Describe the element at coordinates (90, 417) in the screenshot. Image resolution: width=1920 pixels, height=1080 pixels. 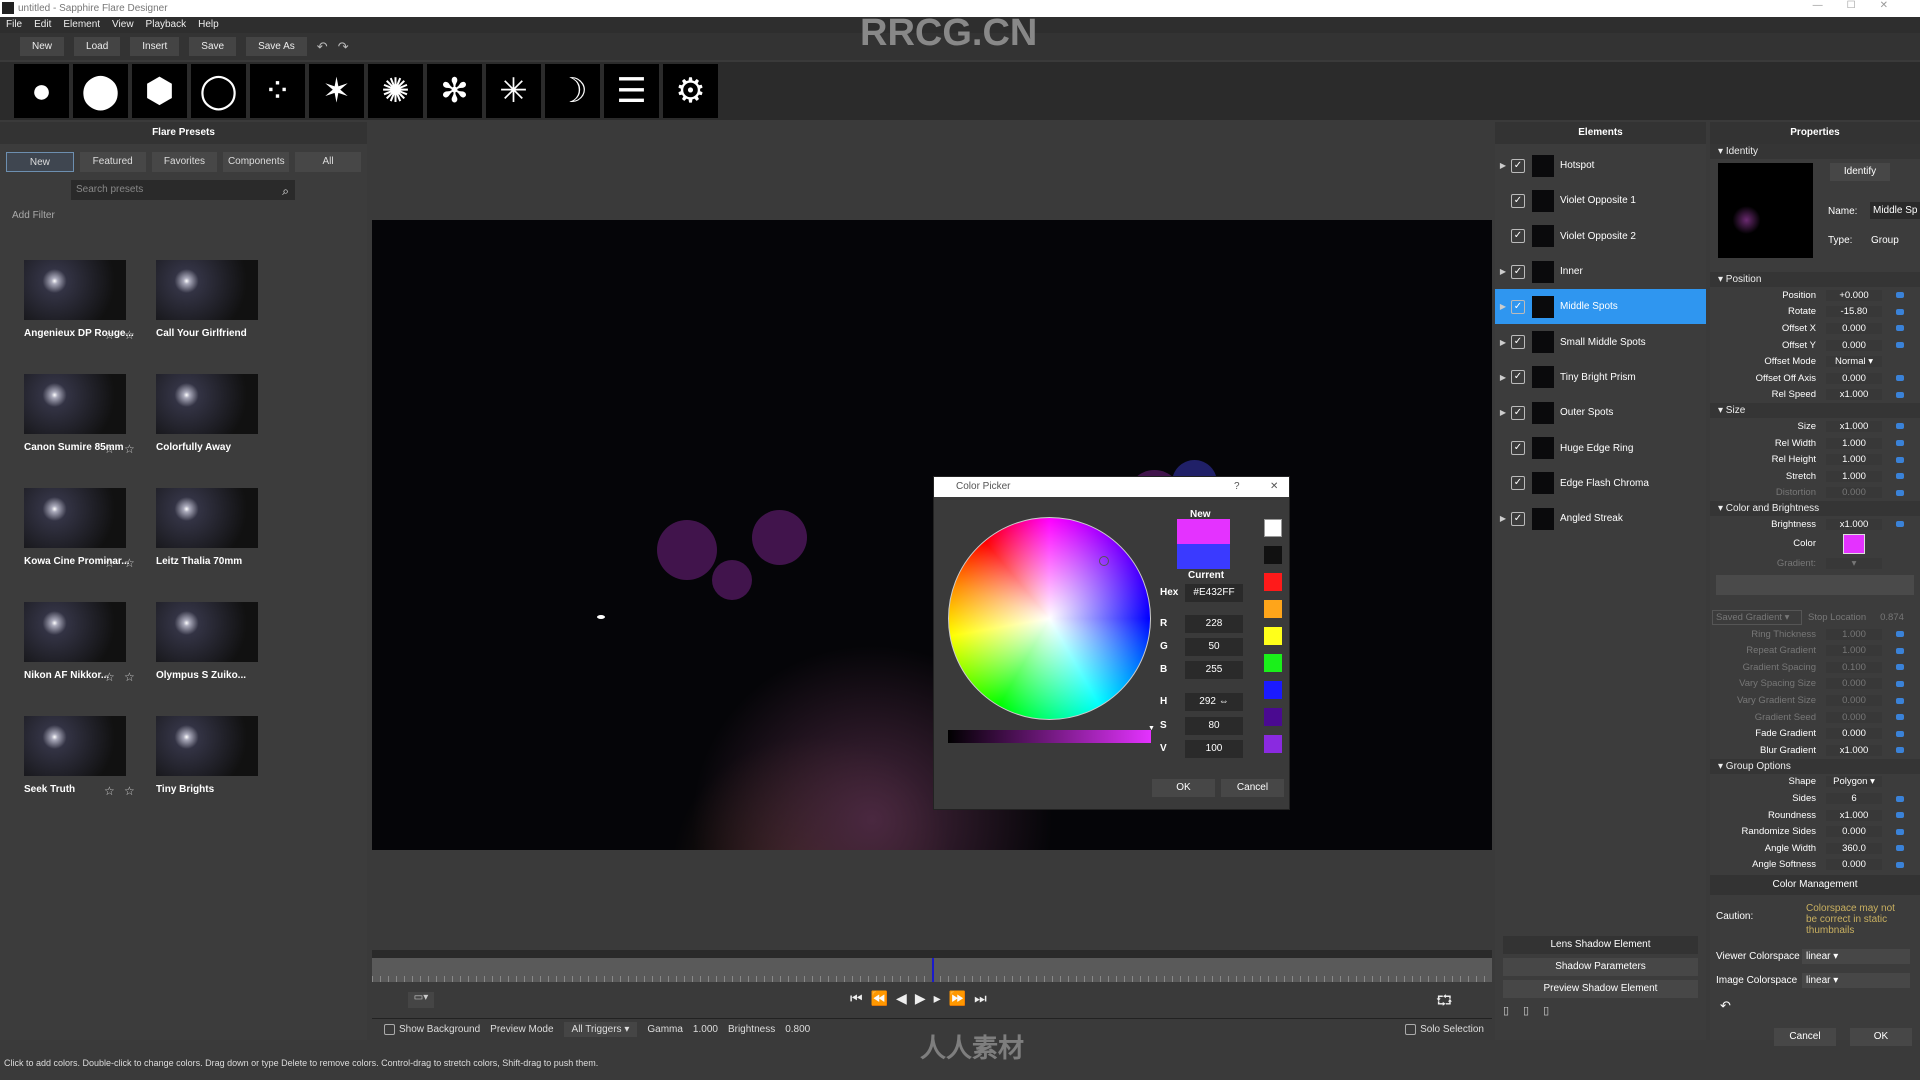
I see `preset-item: Canon Sumire 85mm ☆` at that location.